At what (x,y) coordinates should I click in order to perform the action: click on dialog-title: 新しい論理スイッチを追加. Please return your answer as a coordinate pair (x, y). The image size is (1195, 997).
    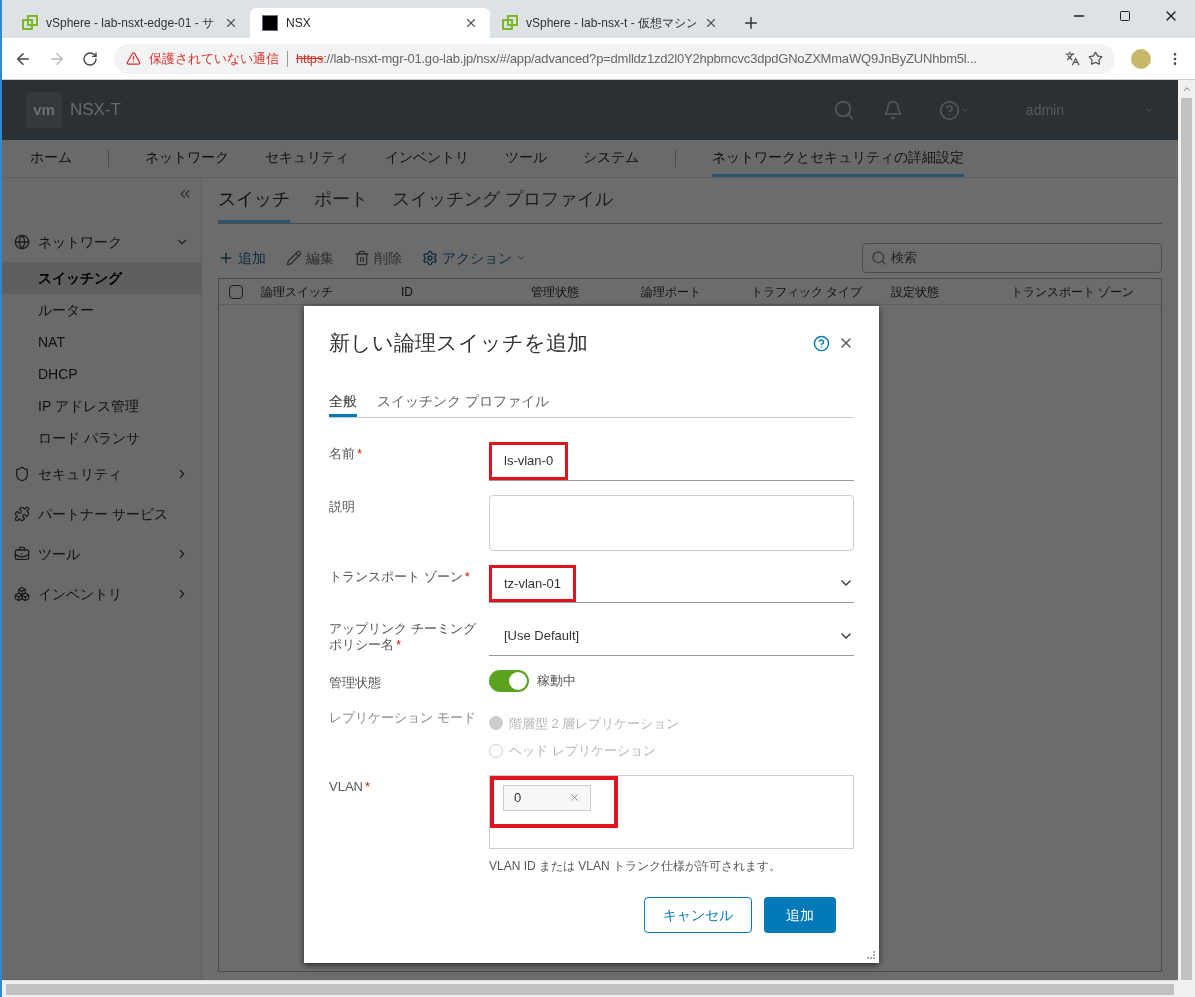
    Looking at the image, I should click on (459, 343).